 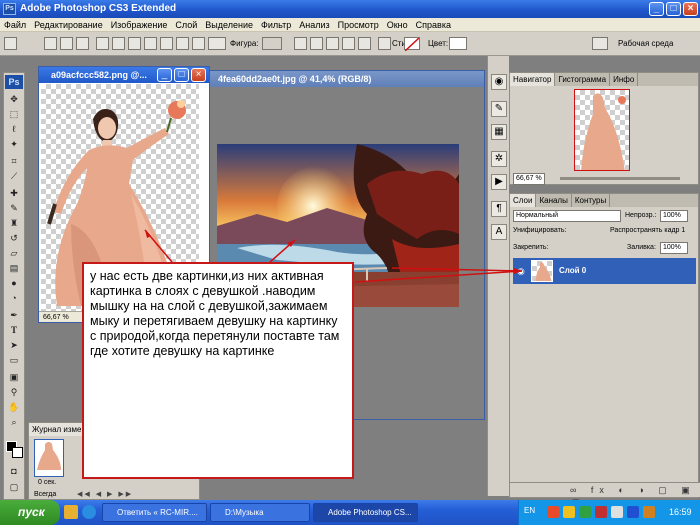 I want to click on tool-presets-icon: ✎, so click(x=499, y=109).